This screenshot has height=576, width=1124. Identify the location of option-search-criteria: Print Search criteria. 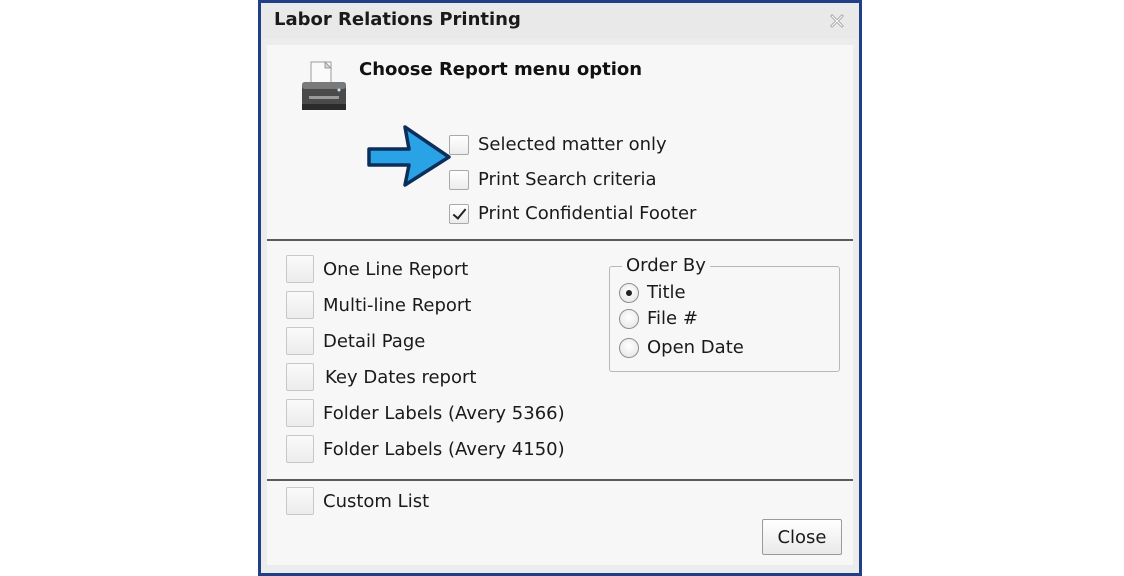
(553, 179).